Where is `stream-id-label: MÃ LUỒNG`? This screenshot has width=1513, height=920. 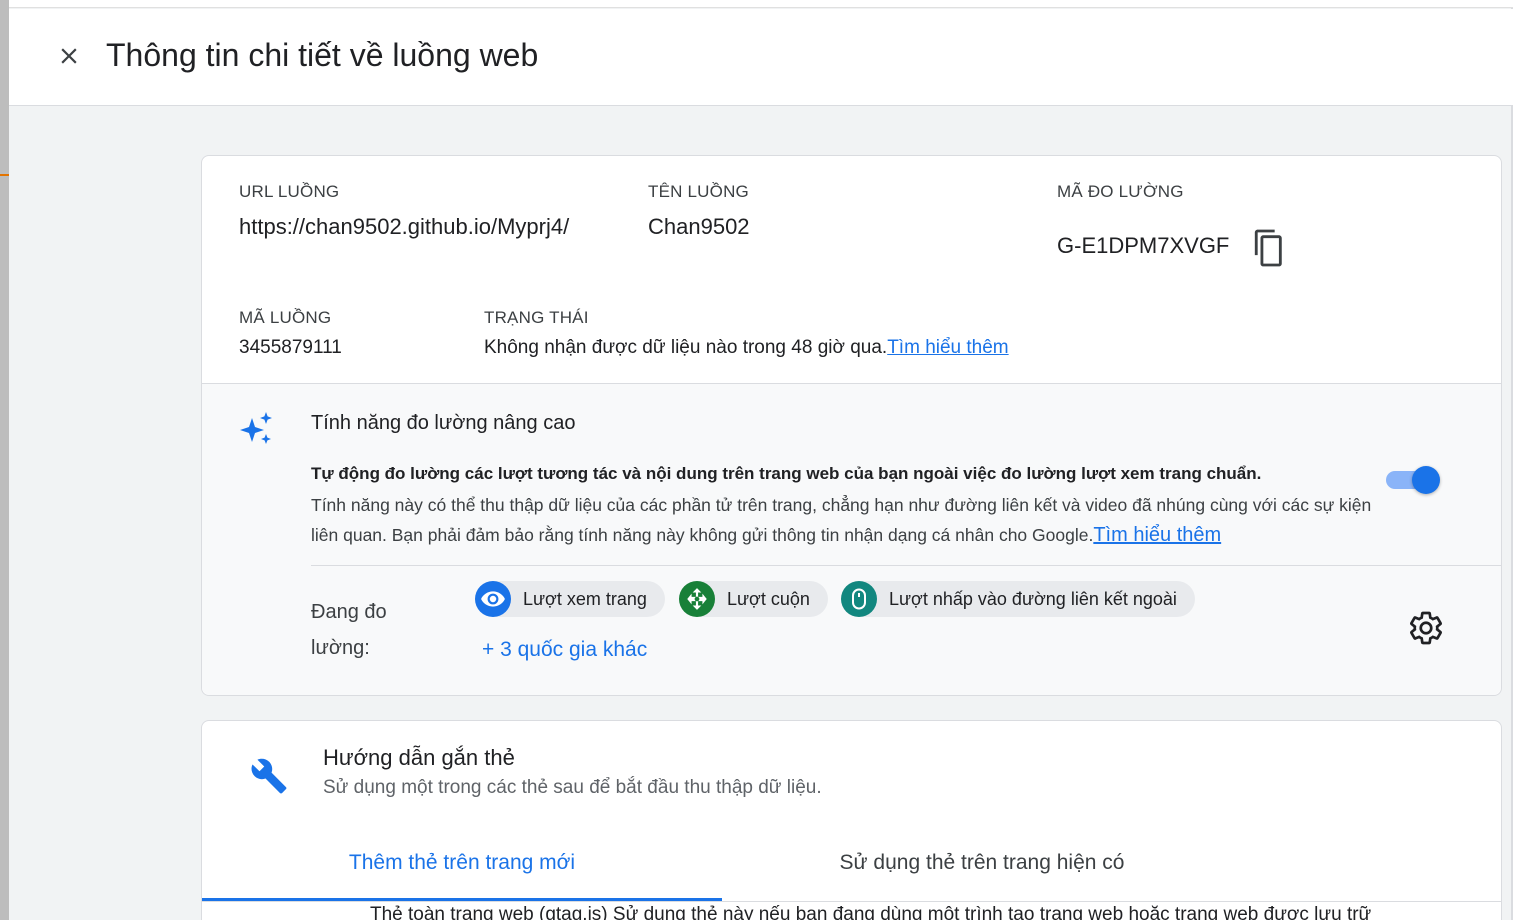 stream-id-label: MÃ LUỒNG is located at coordinates (285, 317).